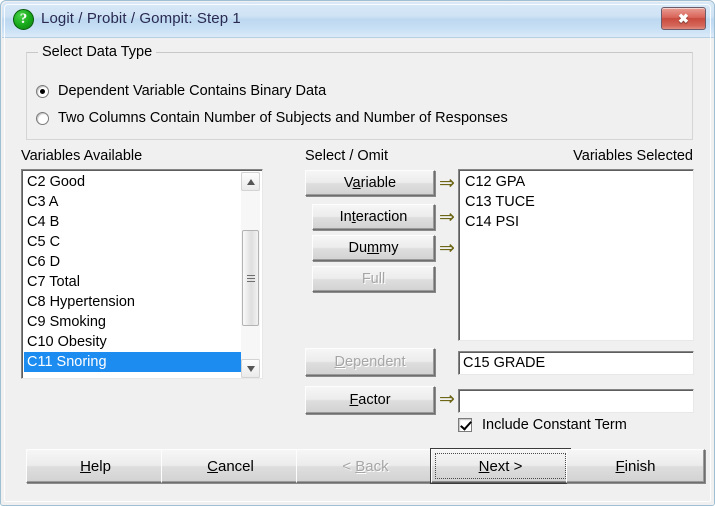 This screenshot has height=506, width=715. Describe the element at coordinates (133, 202) in the screenshot. I see `list-item: C3 A` at that location.